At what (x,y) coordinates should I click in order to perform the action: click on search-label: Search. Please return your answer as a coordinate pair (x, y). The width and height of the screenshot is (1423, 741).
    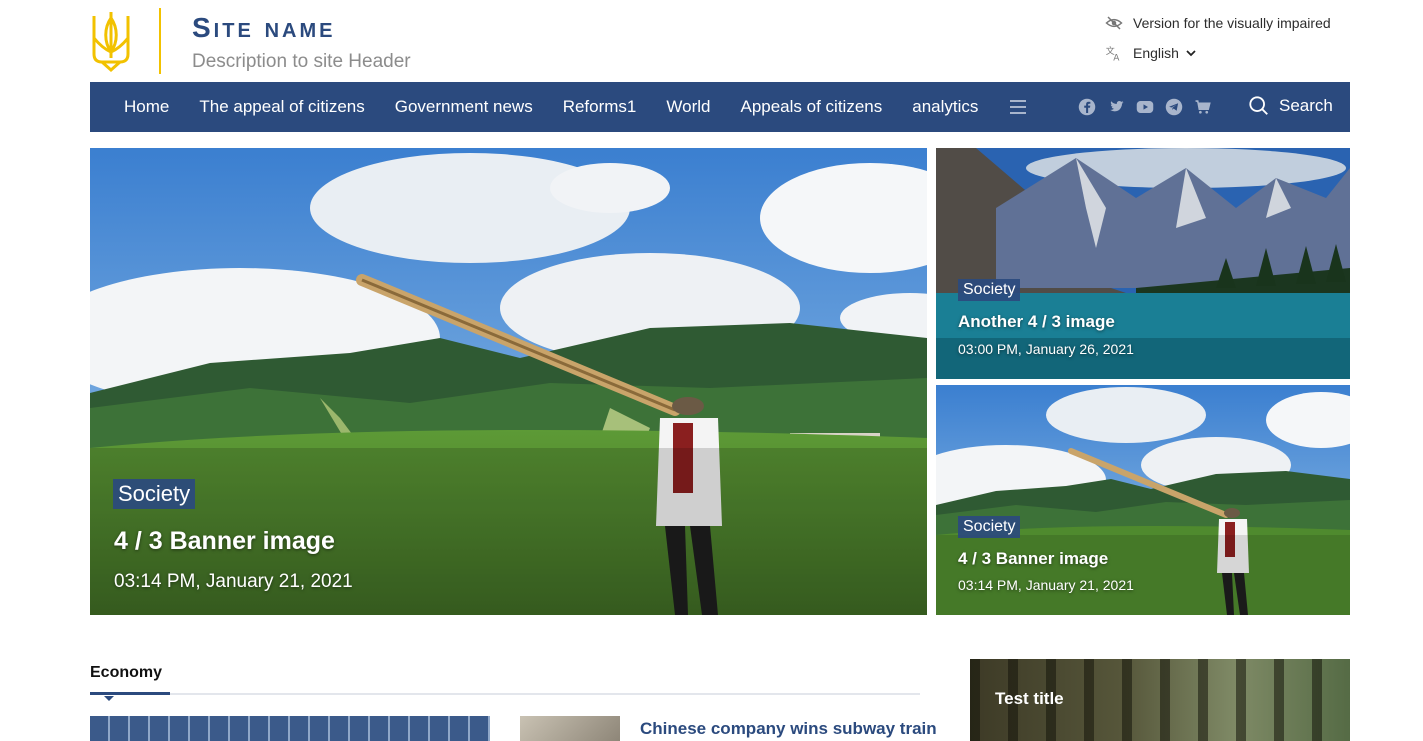
    Looking at the image, I should click on (1306, 105).